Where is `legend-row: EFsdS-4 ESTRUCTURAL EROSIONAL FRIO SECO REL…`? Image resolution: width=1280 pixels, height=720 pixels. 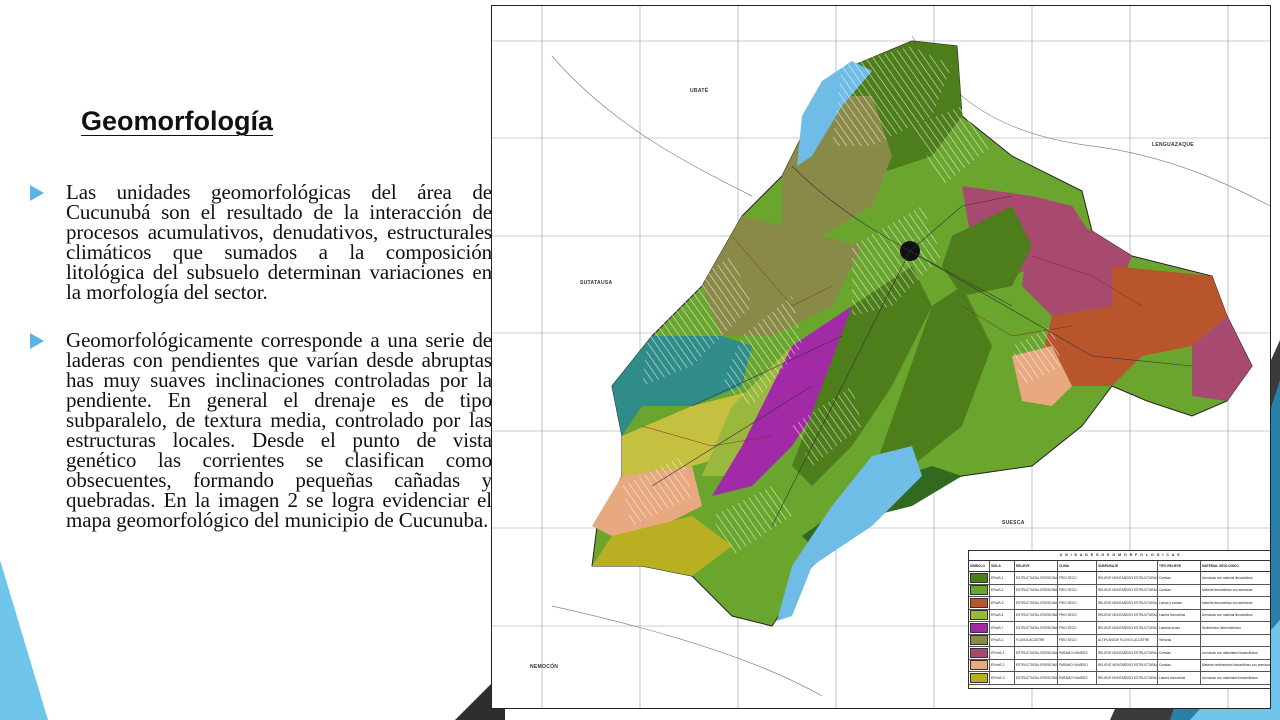 legend-row: EFsdS-4 ESTRUCTURAL EROSIONAL FRIO SECO REL… is located at coordinates (1119, 615).